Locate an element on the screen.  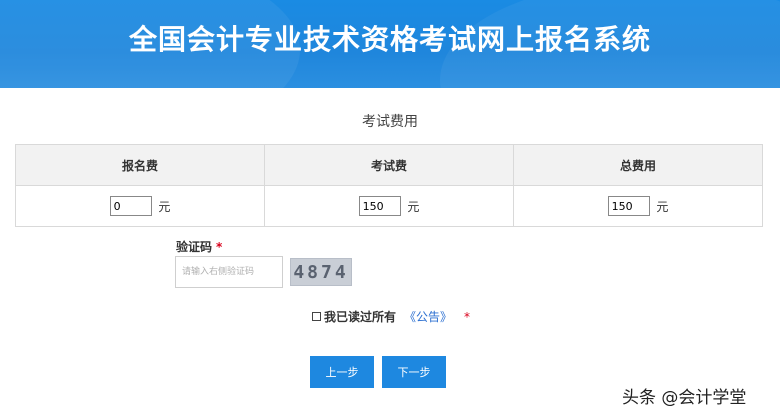
column-header-registration-fee: 报名费 is located at coordinates (140, 165).